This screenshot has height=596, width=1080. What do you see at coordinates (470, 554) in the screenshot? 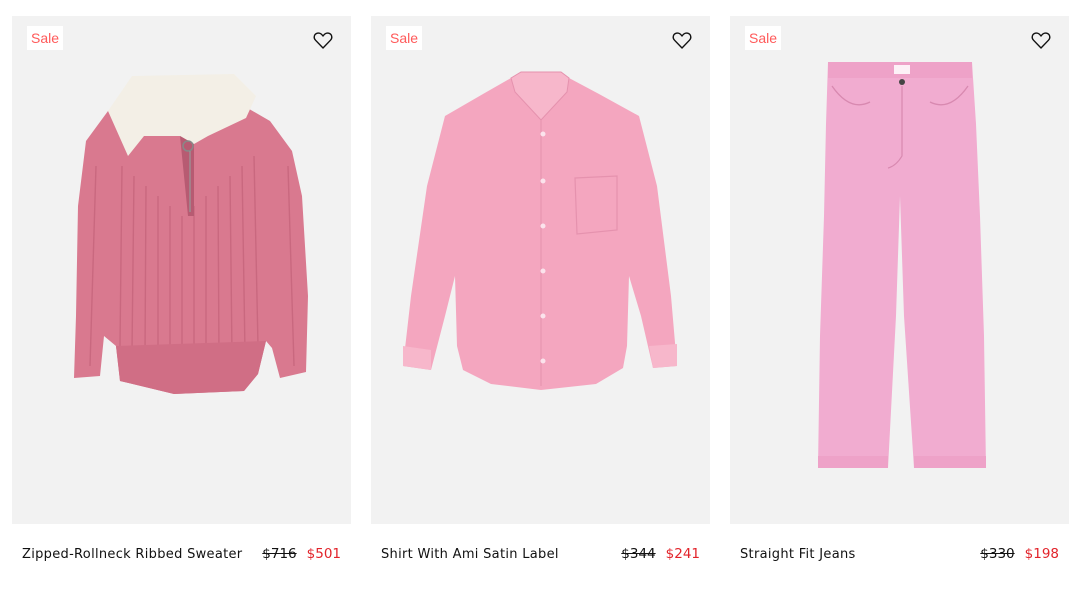
I see `product-name: Shirt With Ami Satin Label` at bounding box center [470, 554].